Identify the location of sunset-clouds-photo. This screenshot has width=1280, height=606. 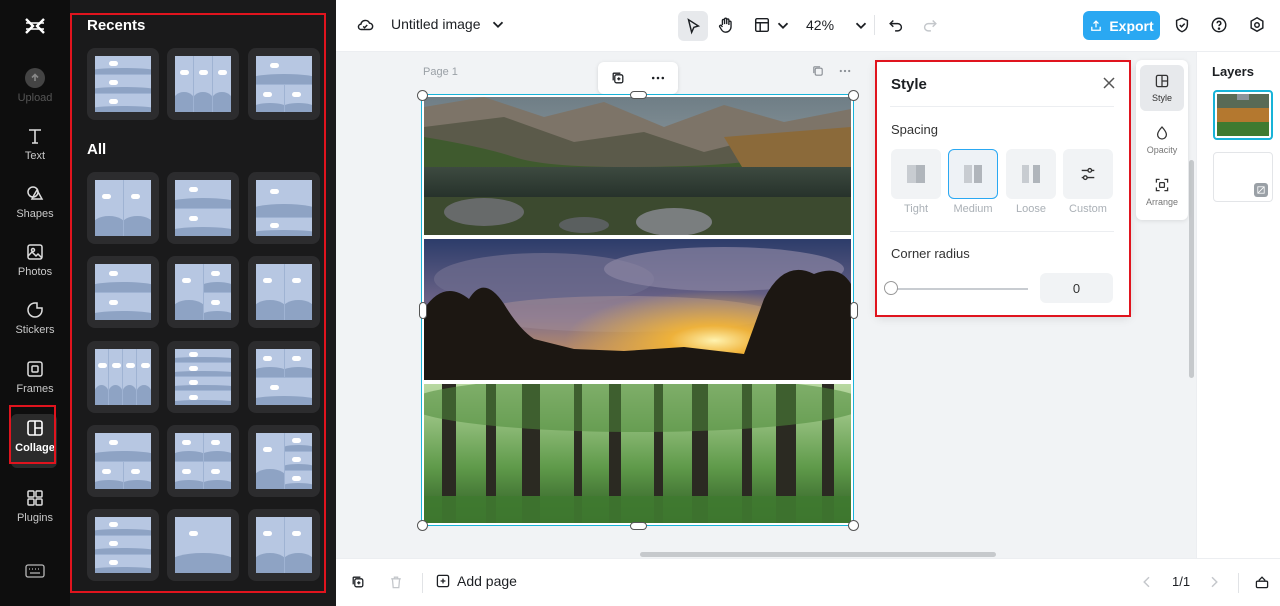
(637, 309).